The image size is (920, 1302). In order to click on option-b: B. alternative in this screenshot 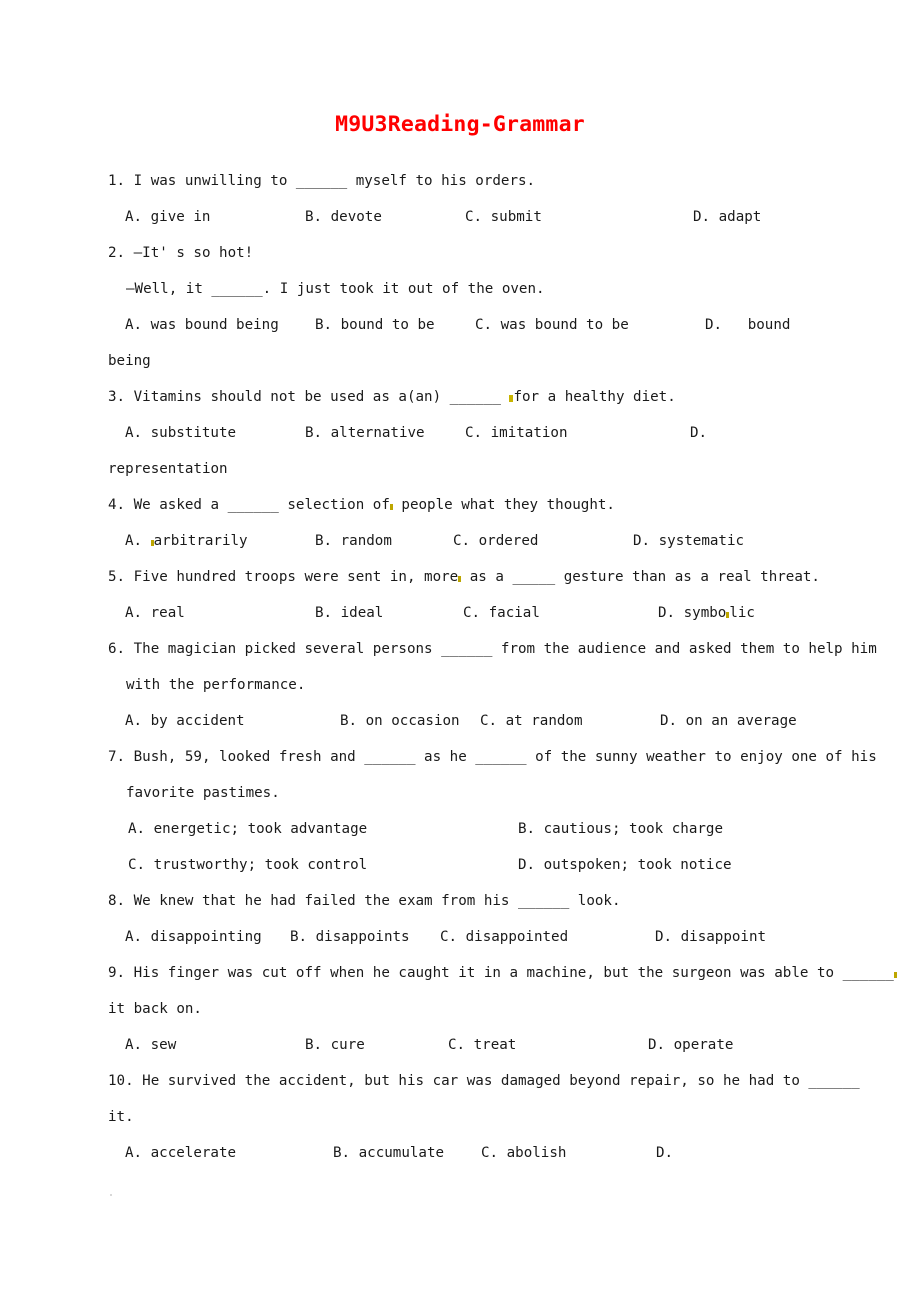, I will do `click(385, 433)`.